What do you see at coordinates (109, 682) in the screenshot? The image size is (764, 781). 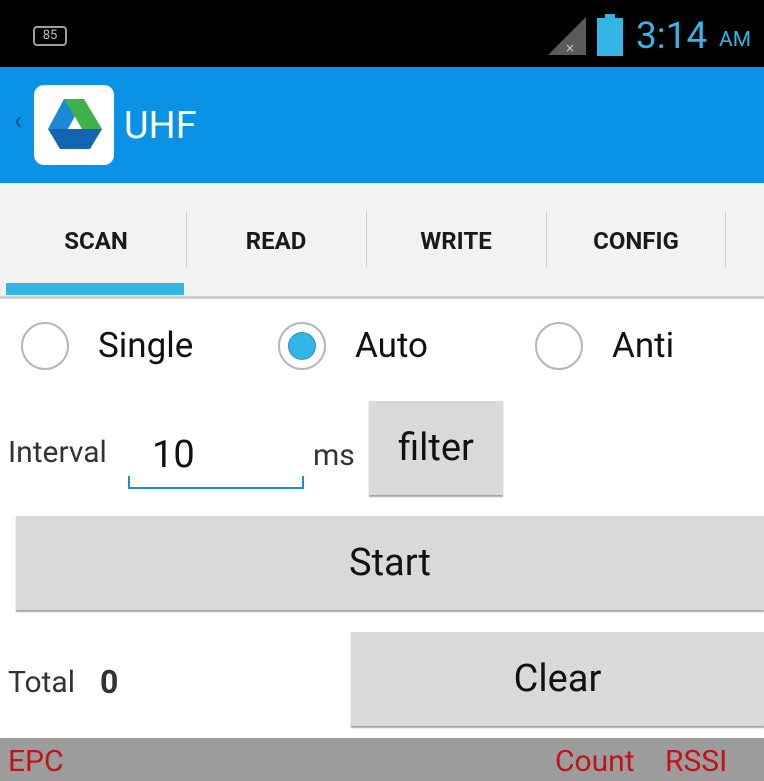 I see `total-count: 0` at bounding box center [109, 682].